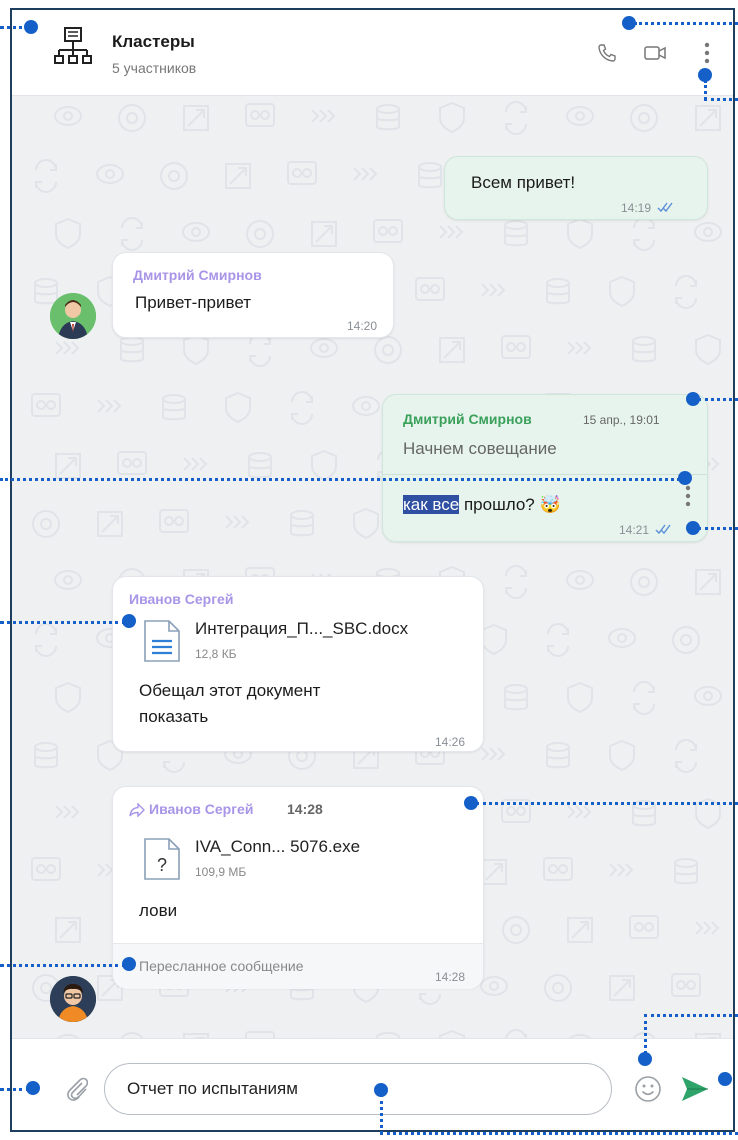 This screenshot has height=1140, width=738. Describe the element at coordinates (695, 1089) in the screenshot. I see `send-icon` at that location.